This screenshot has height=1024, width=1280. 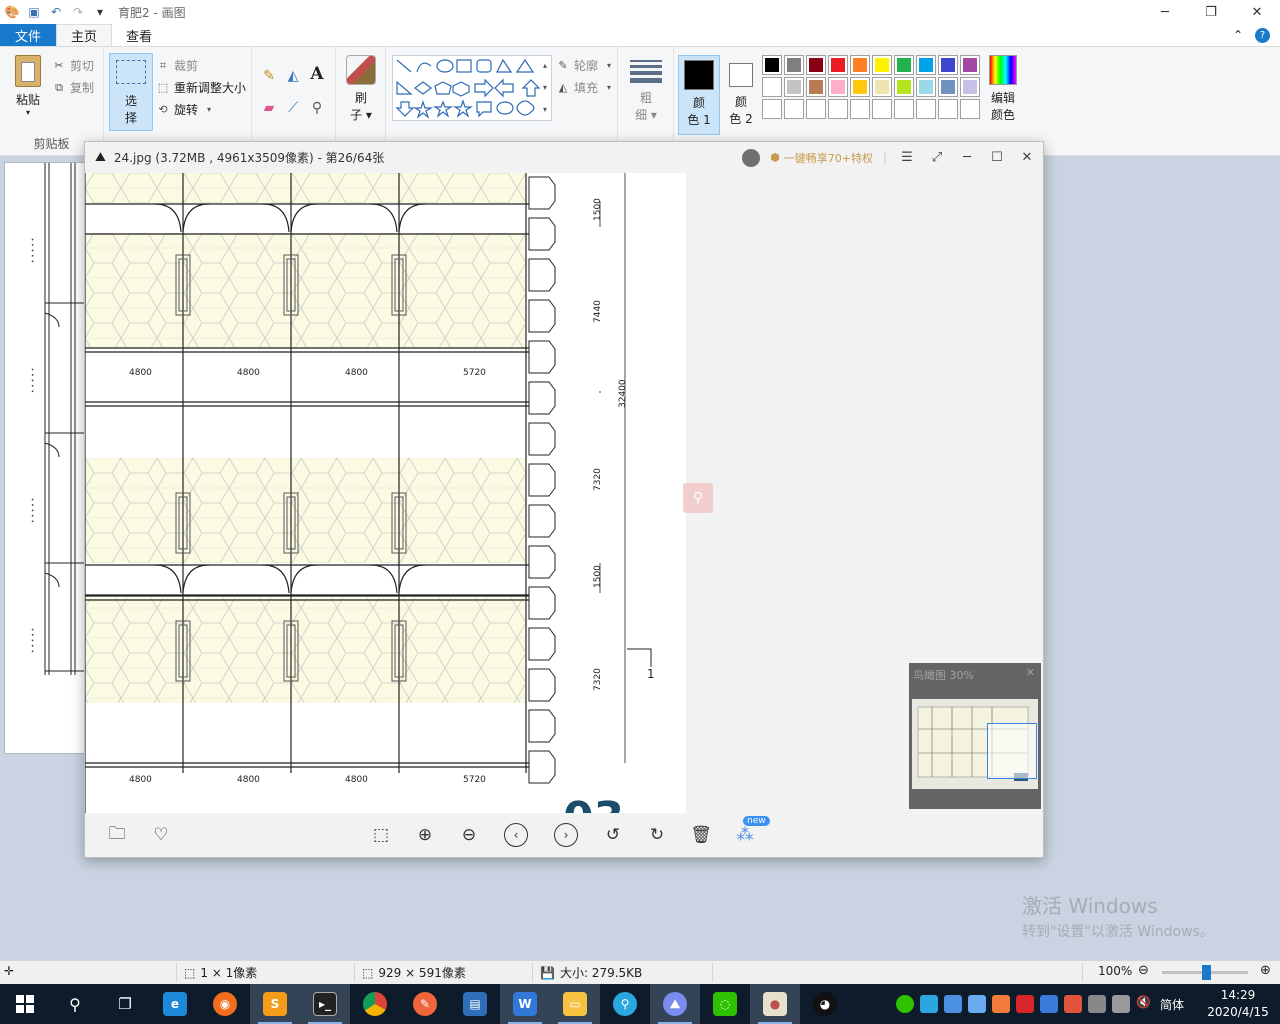 I want to click on fullscreen-icon: ⤢, so click(x=937, y=158).